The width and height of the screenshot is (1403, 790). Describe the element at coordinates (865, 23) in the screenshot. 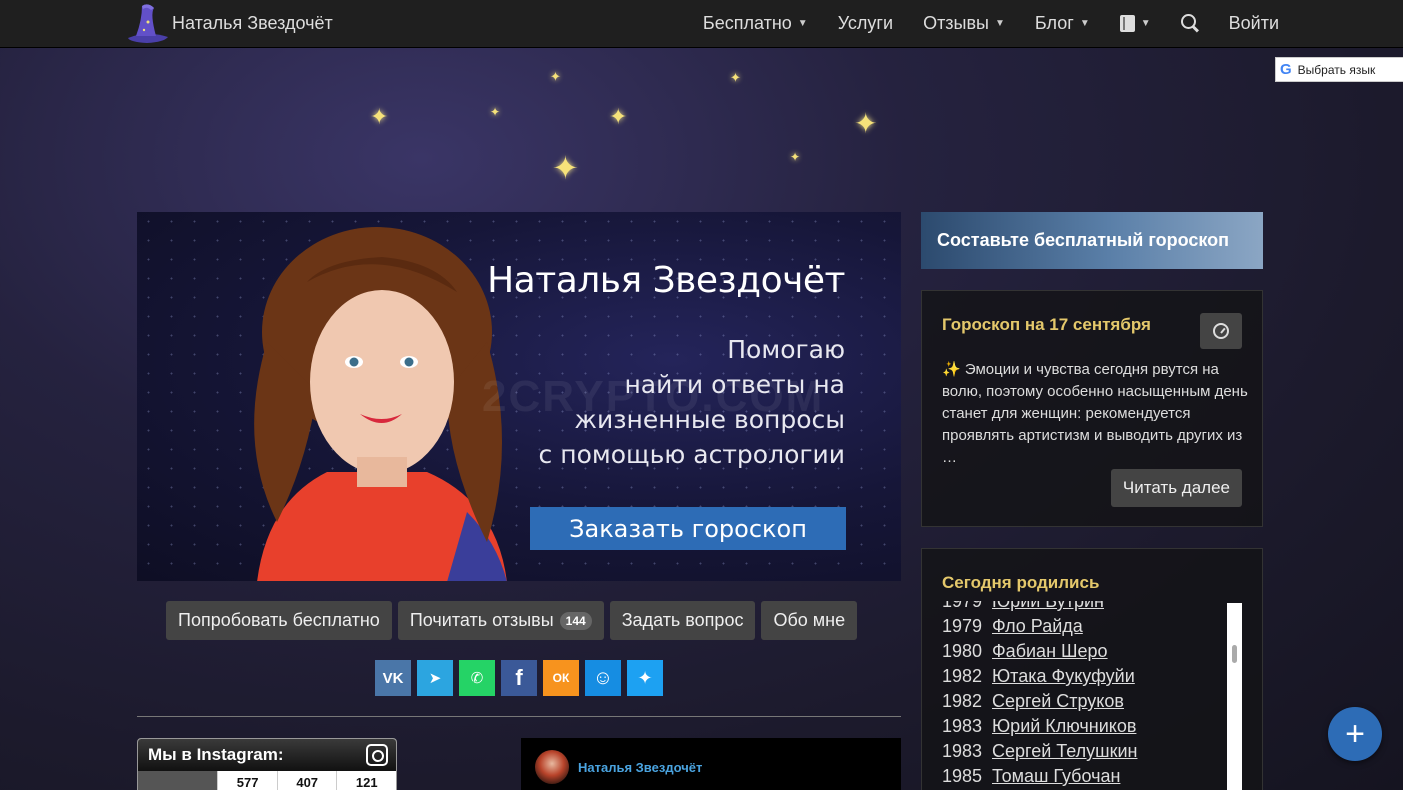

I see `nav-item-services: Услуги` at that location.